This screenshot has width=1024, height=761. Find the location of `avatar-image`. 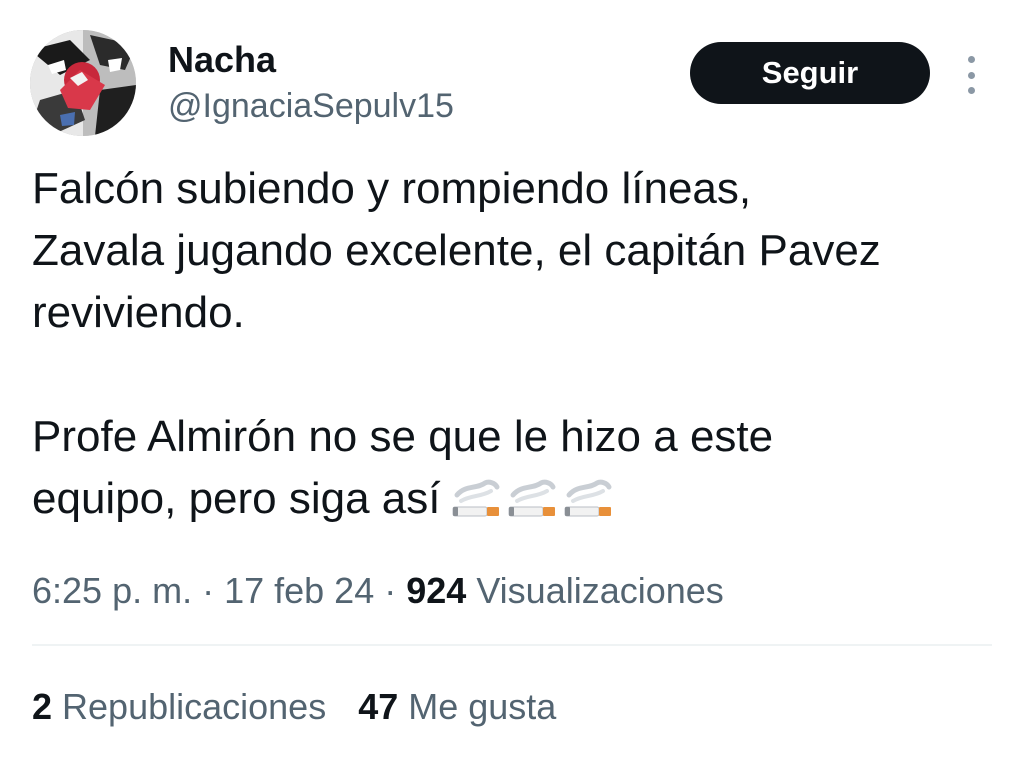

avatar-image is located at coordinates (83, 83).